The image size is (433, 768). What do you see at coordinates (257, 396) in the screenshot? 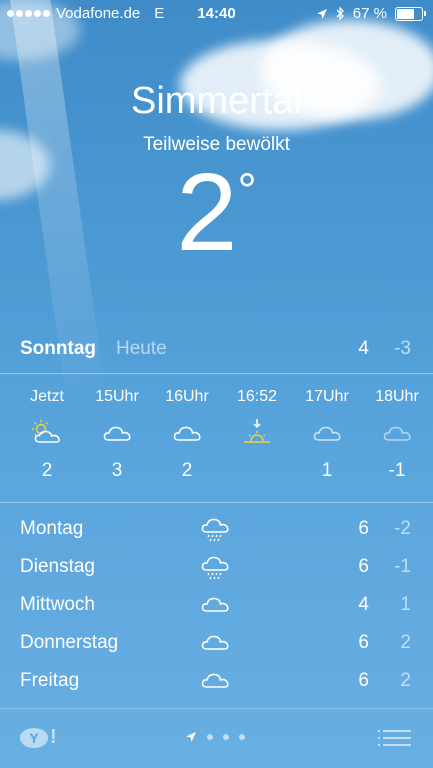
I see `hourly-time: 16:52` at bounding box center [257, 396].